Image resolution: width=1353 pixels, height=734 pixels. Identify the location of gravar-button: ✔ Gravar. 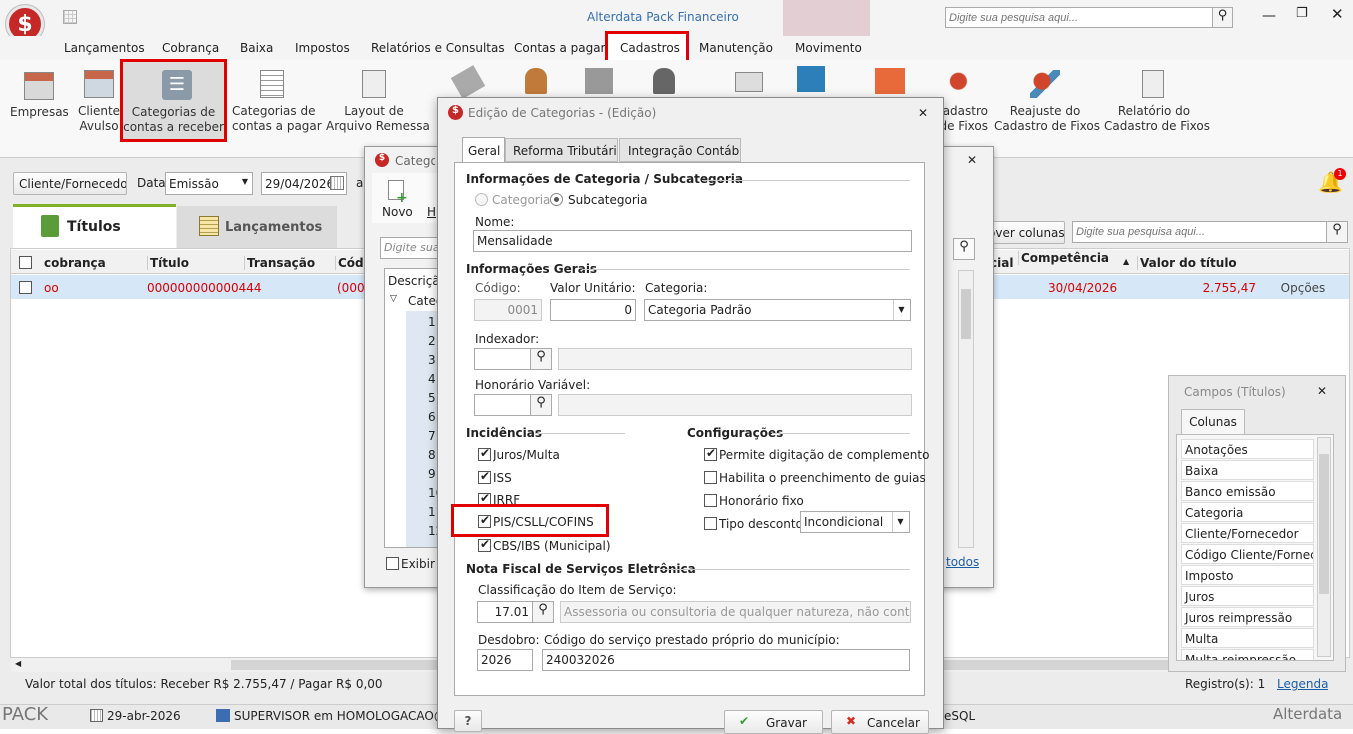
(773, 722).